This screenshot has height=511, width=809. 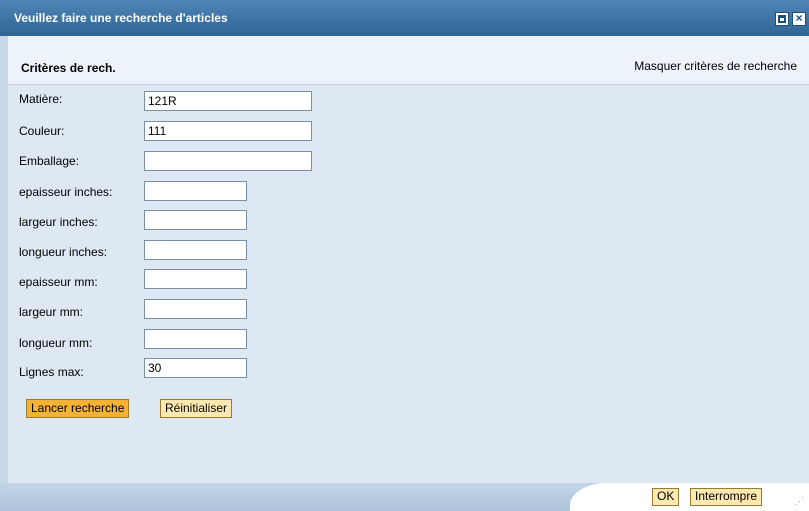 I want to click on dialog-left-border, so click(x=4, y=265).